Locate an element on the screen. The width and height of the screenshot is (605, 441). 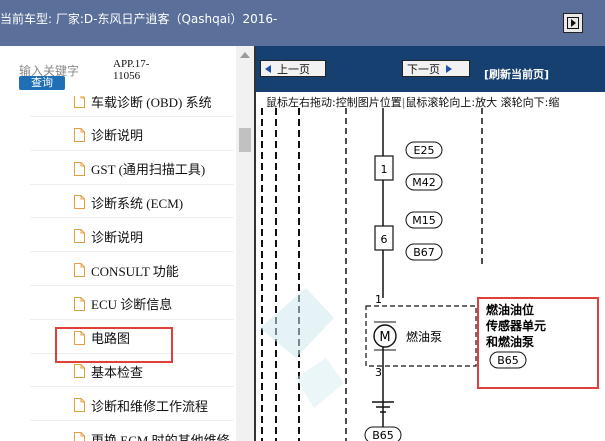
tree-item-label: GST (通用扫描工具) is located at coordinates (148, 170).